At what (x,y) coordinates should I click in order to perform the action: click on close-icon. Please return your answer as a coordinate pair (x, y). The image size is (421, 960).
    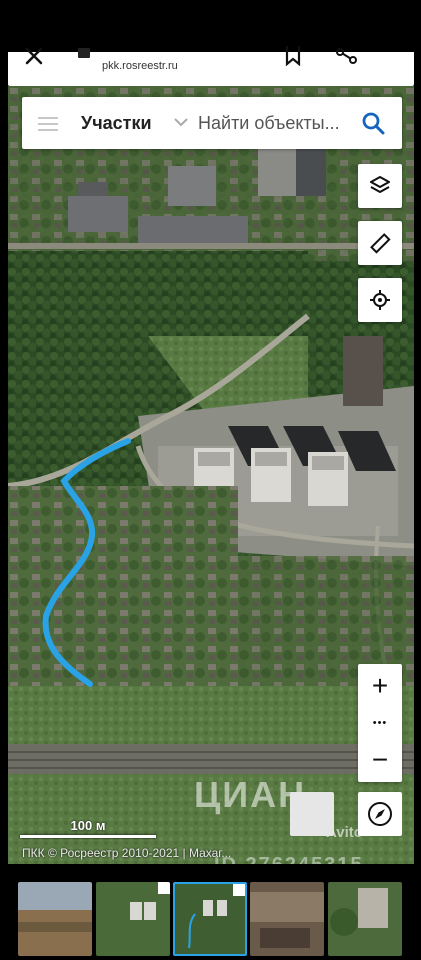
    Looking at the image, I should click on (34, 56).